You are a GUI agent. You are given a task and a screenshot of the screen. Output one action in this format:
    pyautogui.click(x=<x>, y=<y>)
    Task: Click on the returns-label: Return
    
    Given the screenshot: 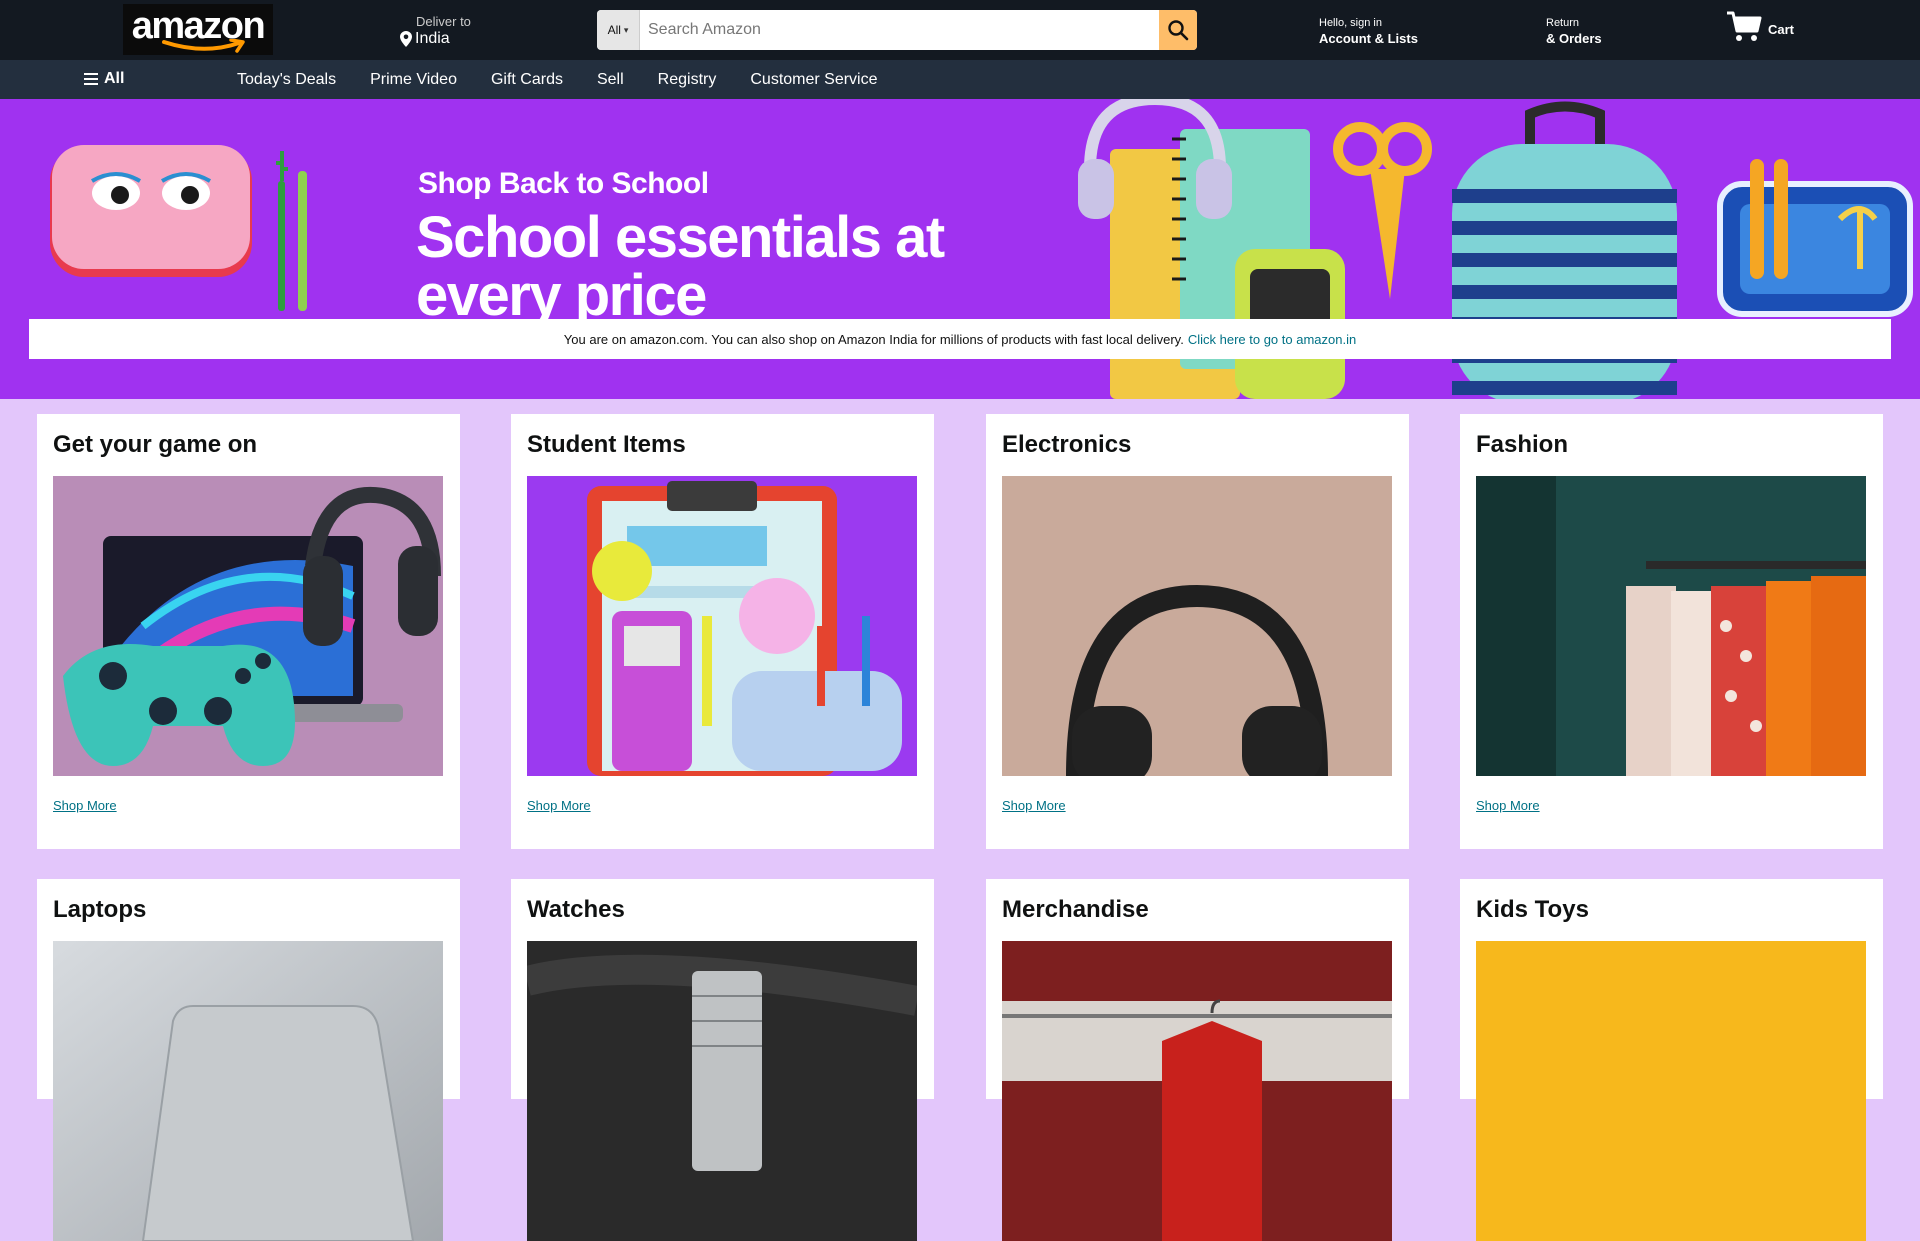 What is the action you would take?
    pyautogui.click(x=1563, y=23)
    